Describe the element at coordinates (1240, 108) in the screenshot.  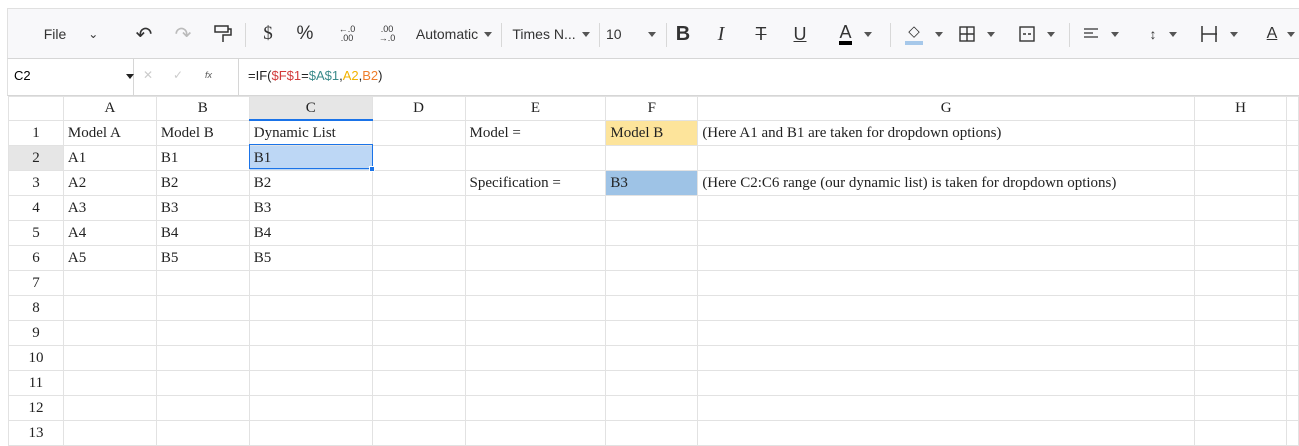
I see `column-header-h: H` at that location.